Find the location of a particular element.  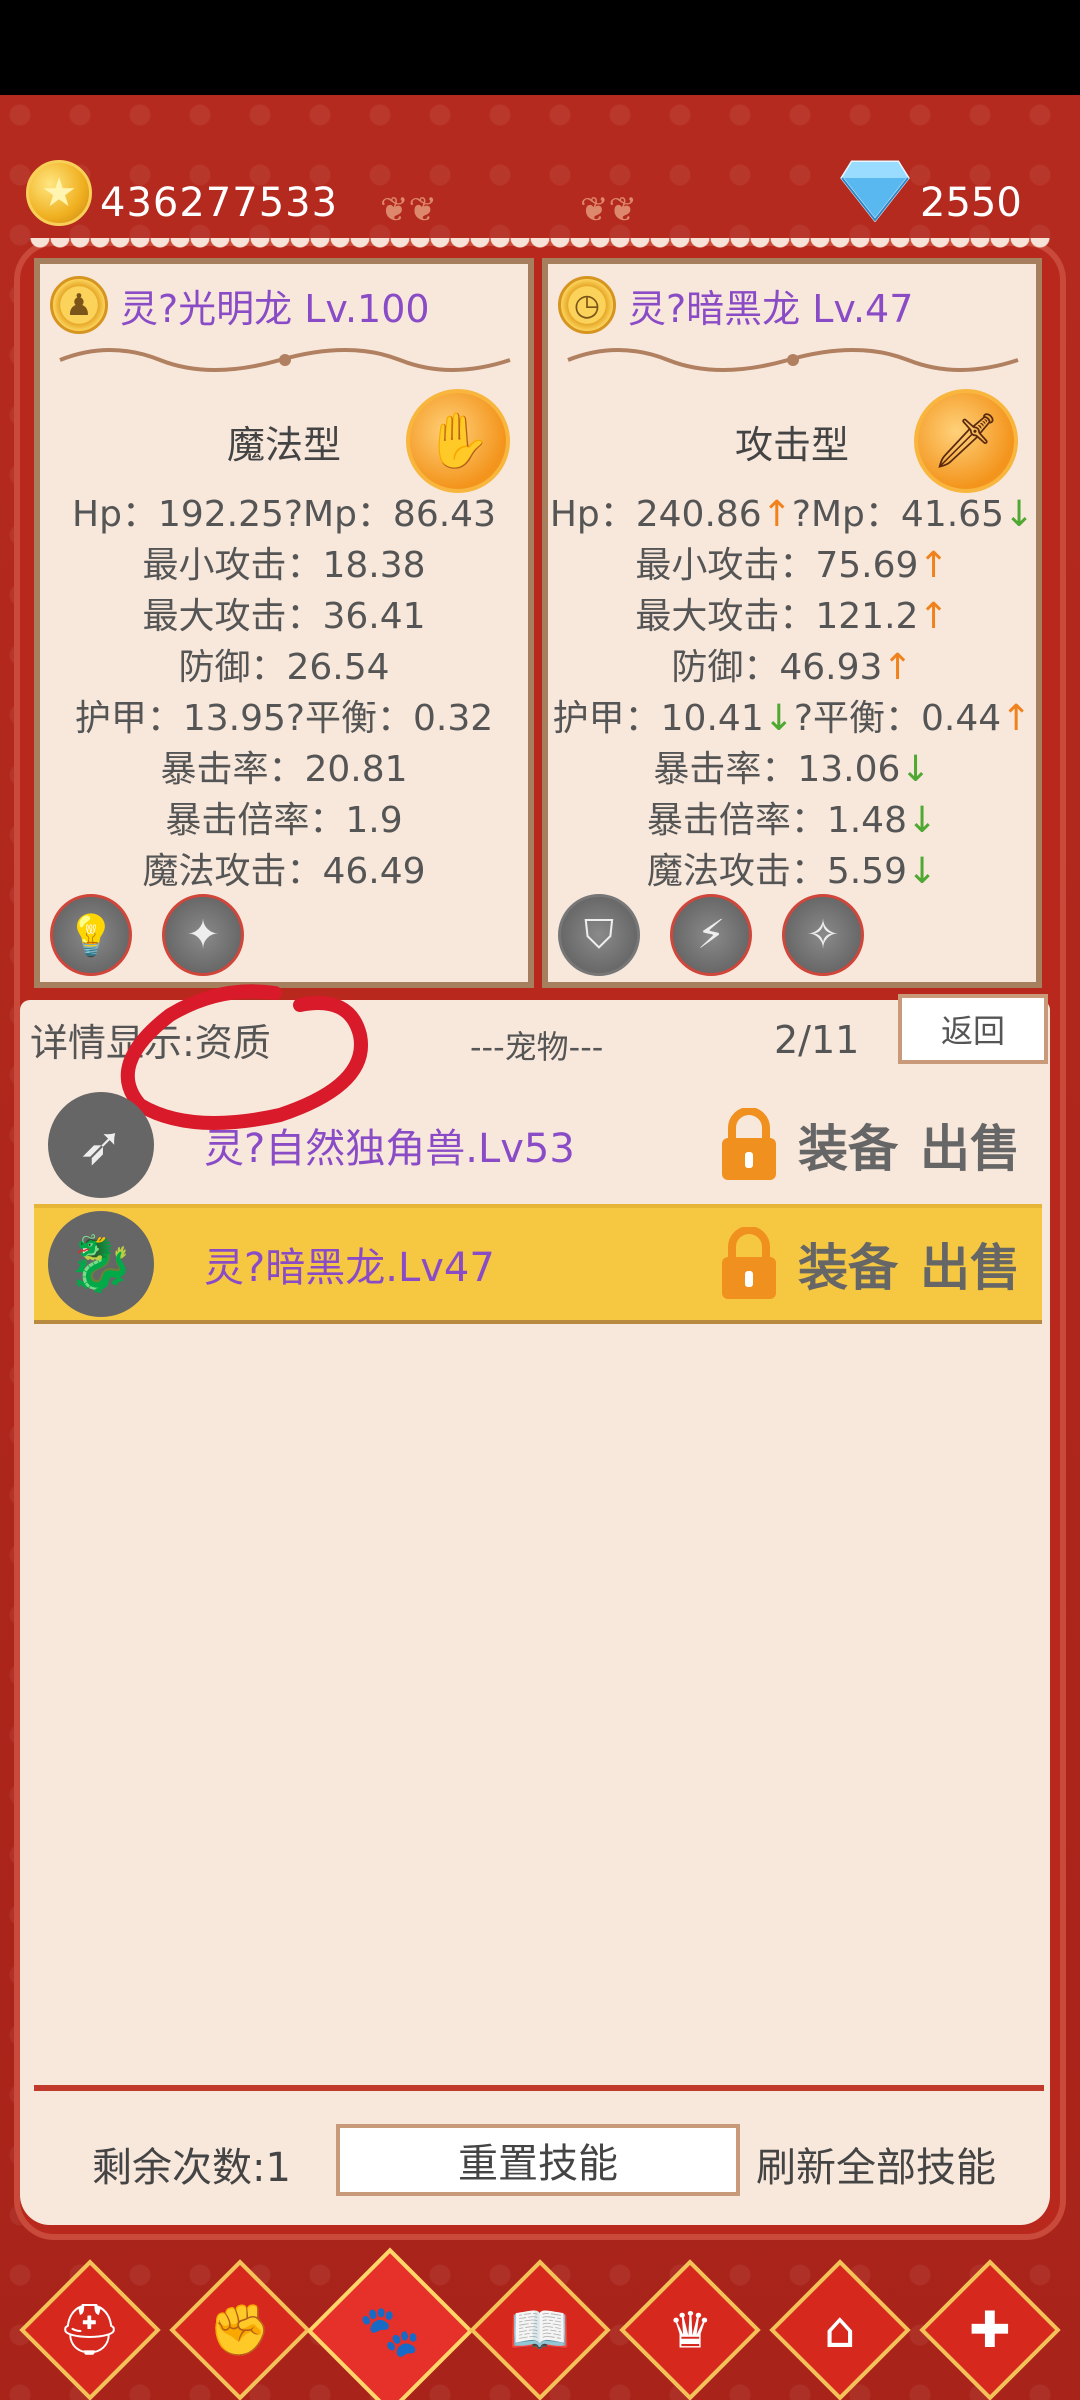

stat-text: 最大攻击：121.2 is located at coordinates (777, 616).